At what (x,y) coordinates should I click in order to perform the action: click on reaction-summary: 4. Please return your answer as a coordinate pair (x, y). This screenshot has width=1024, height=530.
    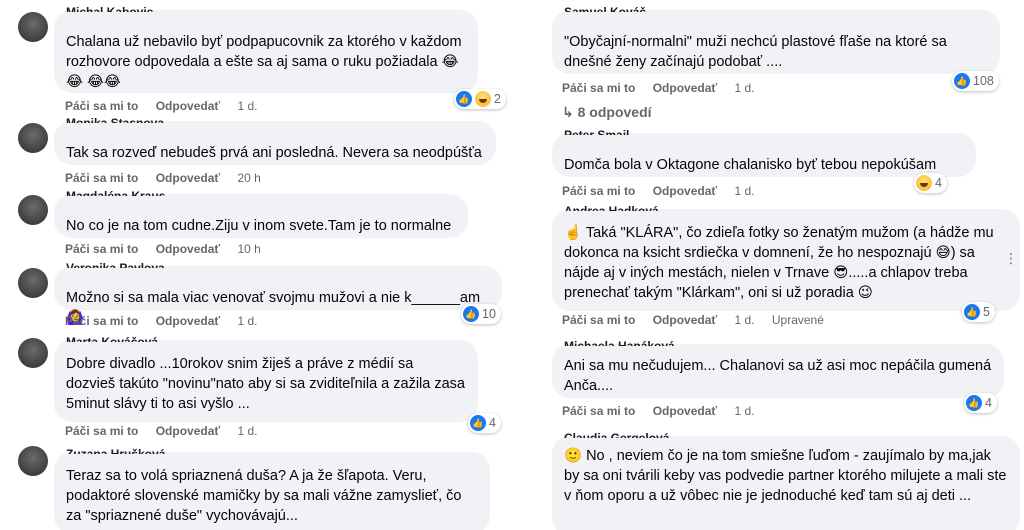
    Looking at the image, I should click on (930, 183).